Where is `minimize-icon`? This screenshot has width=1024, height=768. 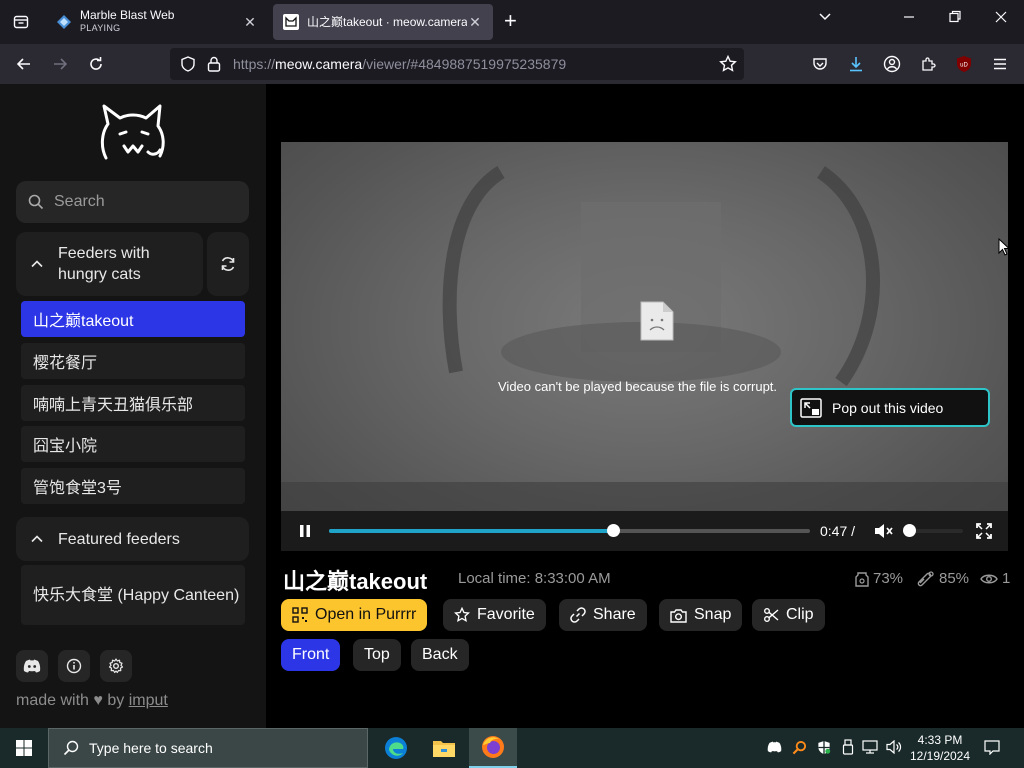 minimize-icon is located at coordinates (909, 19).